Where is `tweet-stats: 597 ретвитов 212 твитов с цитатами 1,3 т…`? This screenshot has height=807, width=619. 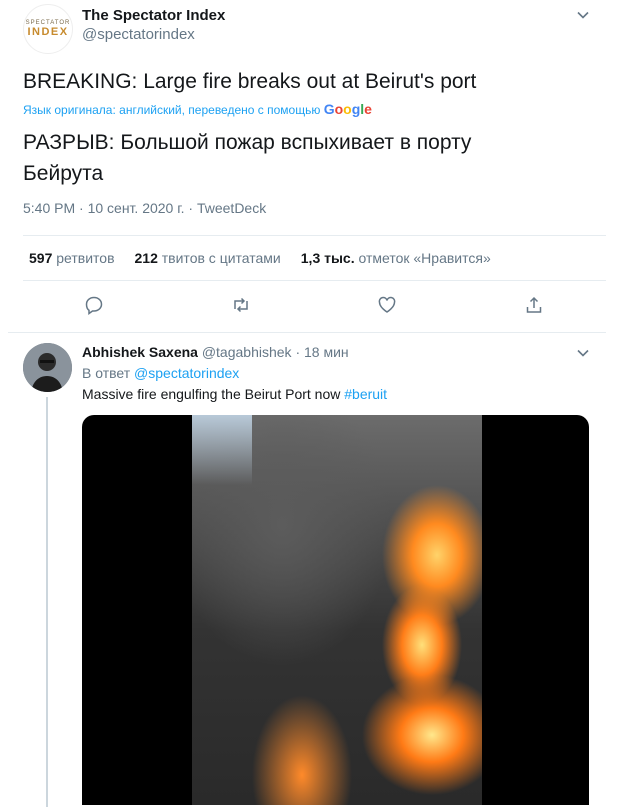 tweet-stats: 597 ретвитов 212 твитов с цитатами 1,3 т… is located at coordinates (260, 258).